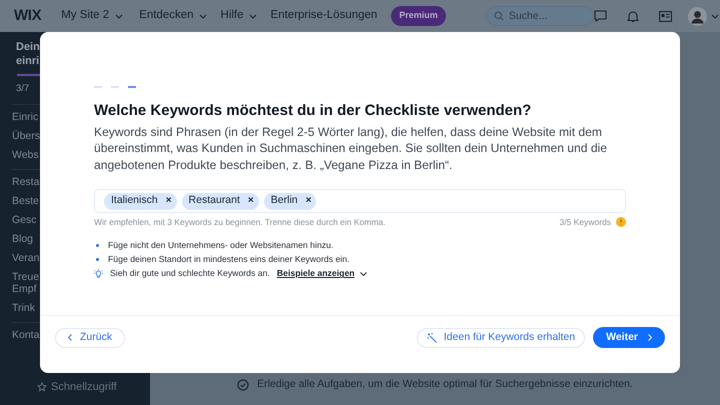  Describe the element at coordinates (25, 335) in the screenshot. I see `sidebar-item: Konta` at that location.